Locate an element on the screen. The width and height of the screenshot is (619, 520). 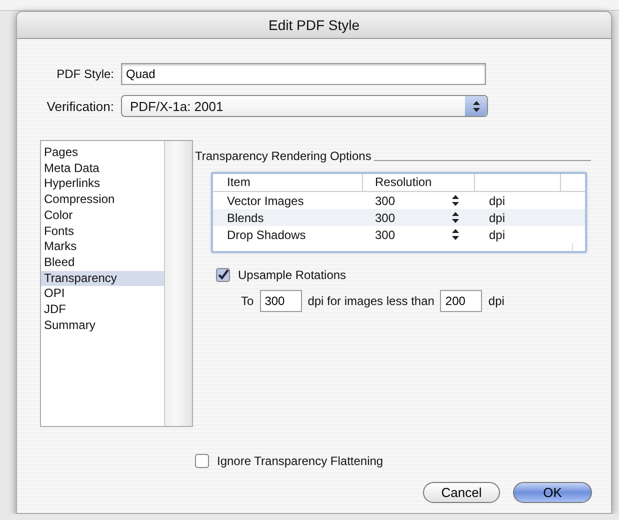
sidebar-item: Transparency is located at coordinates (102, 278).